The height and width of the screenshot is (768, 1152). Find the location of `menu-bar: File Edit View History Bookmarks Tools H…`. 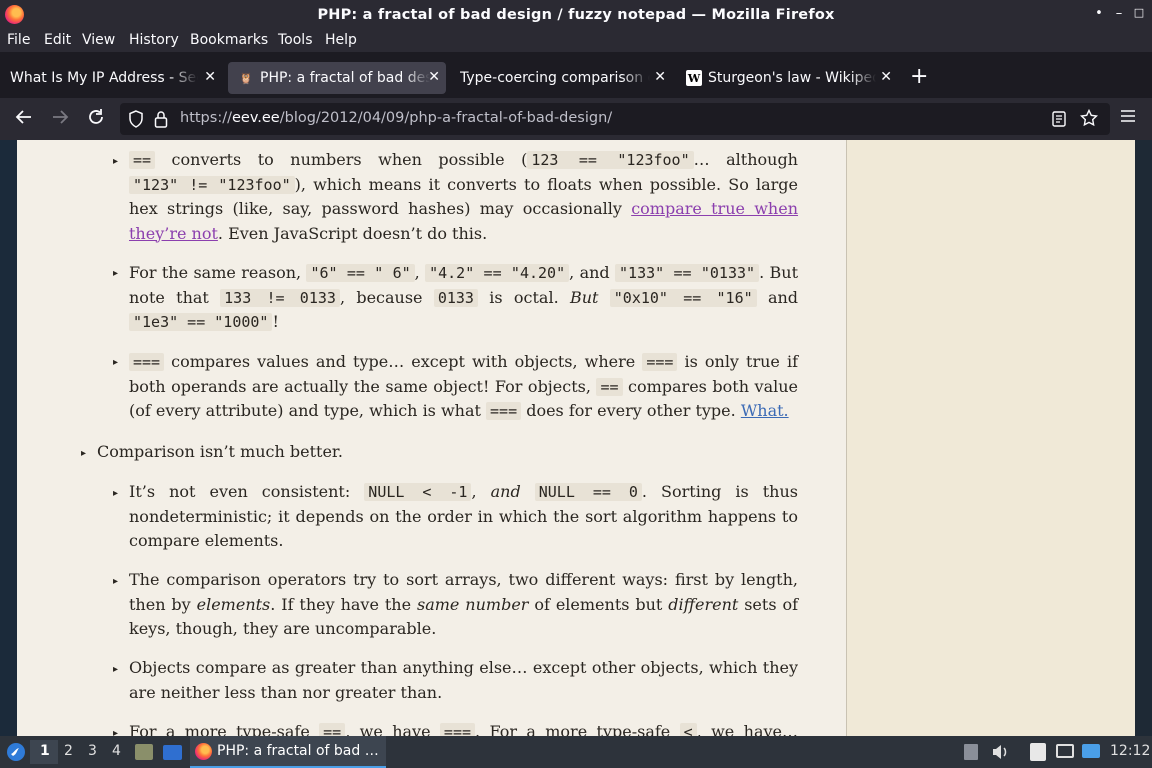

menu-bar: File Edit View History Bookmarks Tools H… is located at coordinates (576, 41).